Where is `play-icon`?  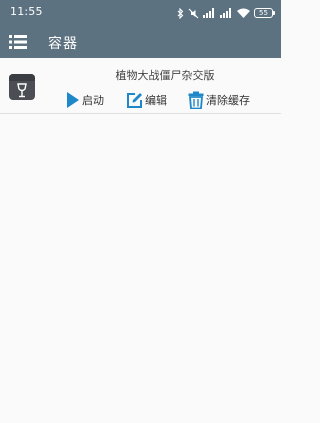
play-icon is located at coordinates (73, 100).